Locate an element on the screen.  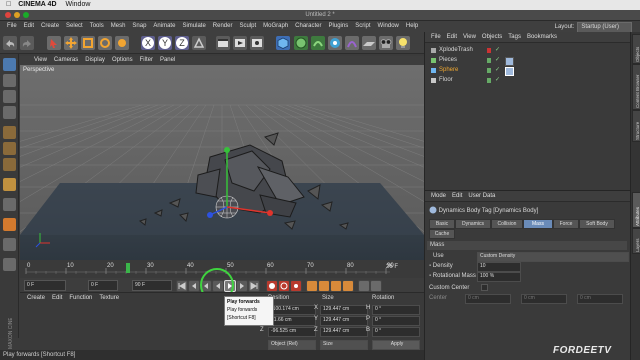
app-menu: CINEMA 4D is located at coordinates (37, 4).